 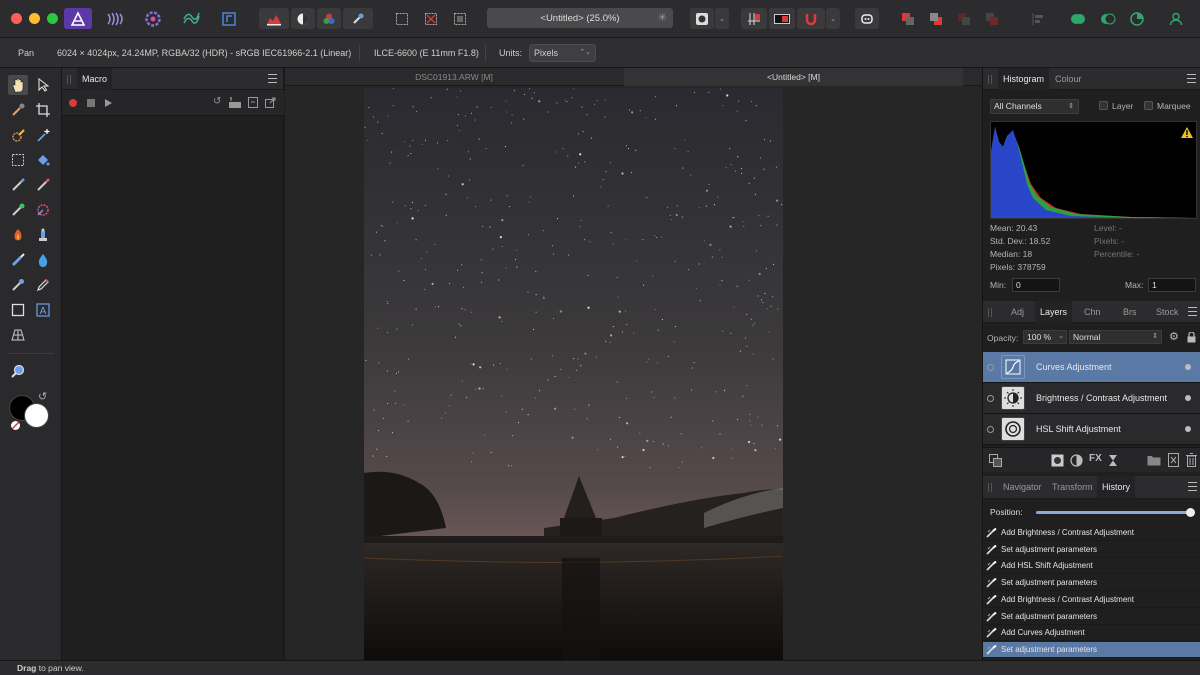 I want to click on smudge-tool-icon, so click(x=18, y=260).